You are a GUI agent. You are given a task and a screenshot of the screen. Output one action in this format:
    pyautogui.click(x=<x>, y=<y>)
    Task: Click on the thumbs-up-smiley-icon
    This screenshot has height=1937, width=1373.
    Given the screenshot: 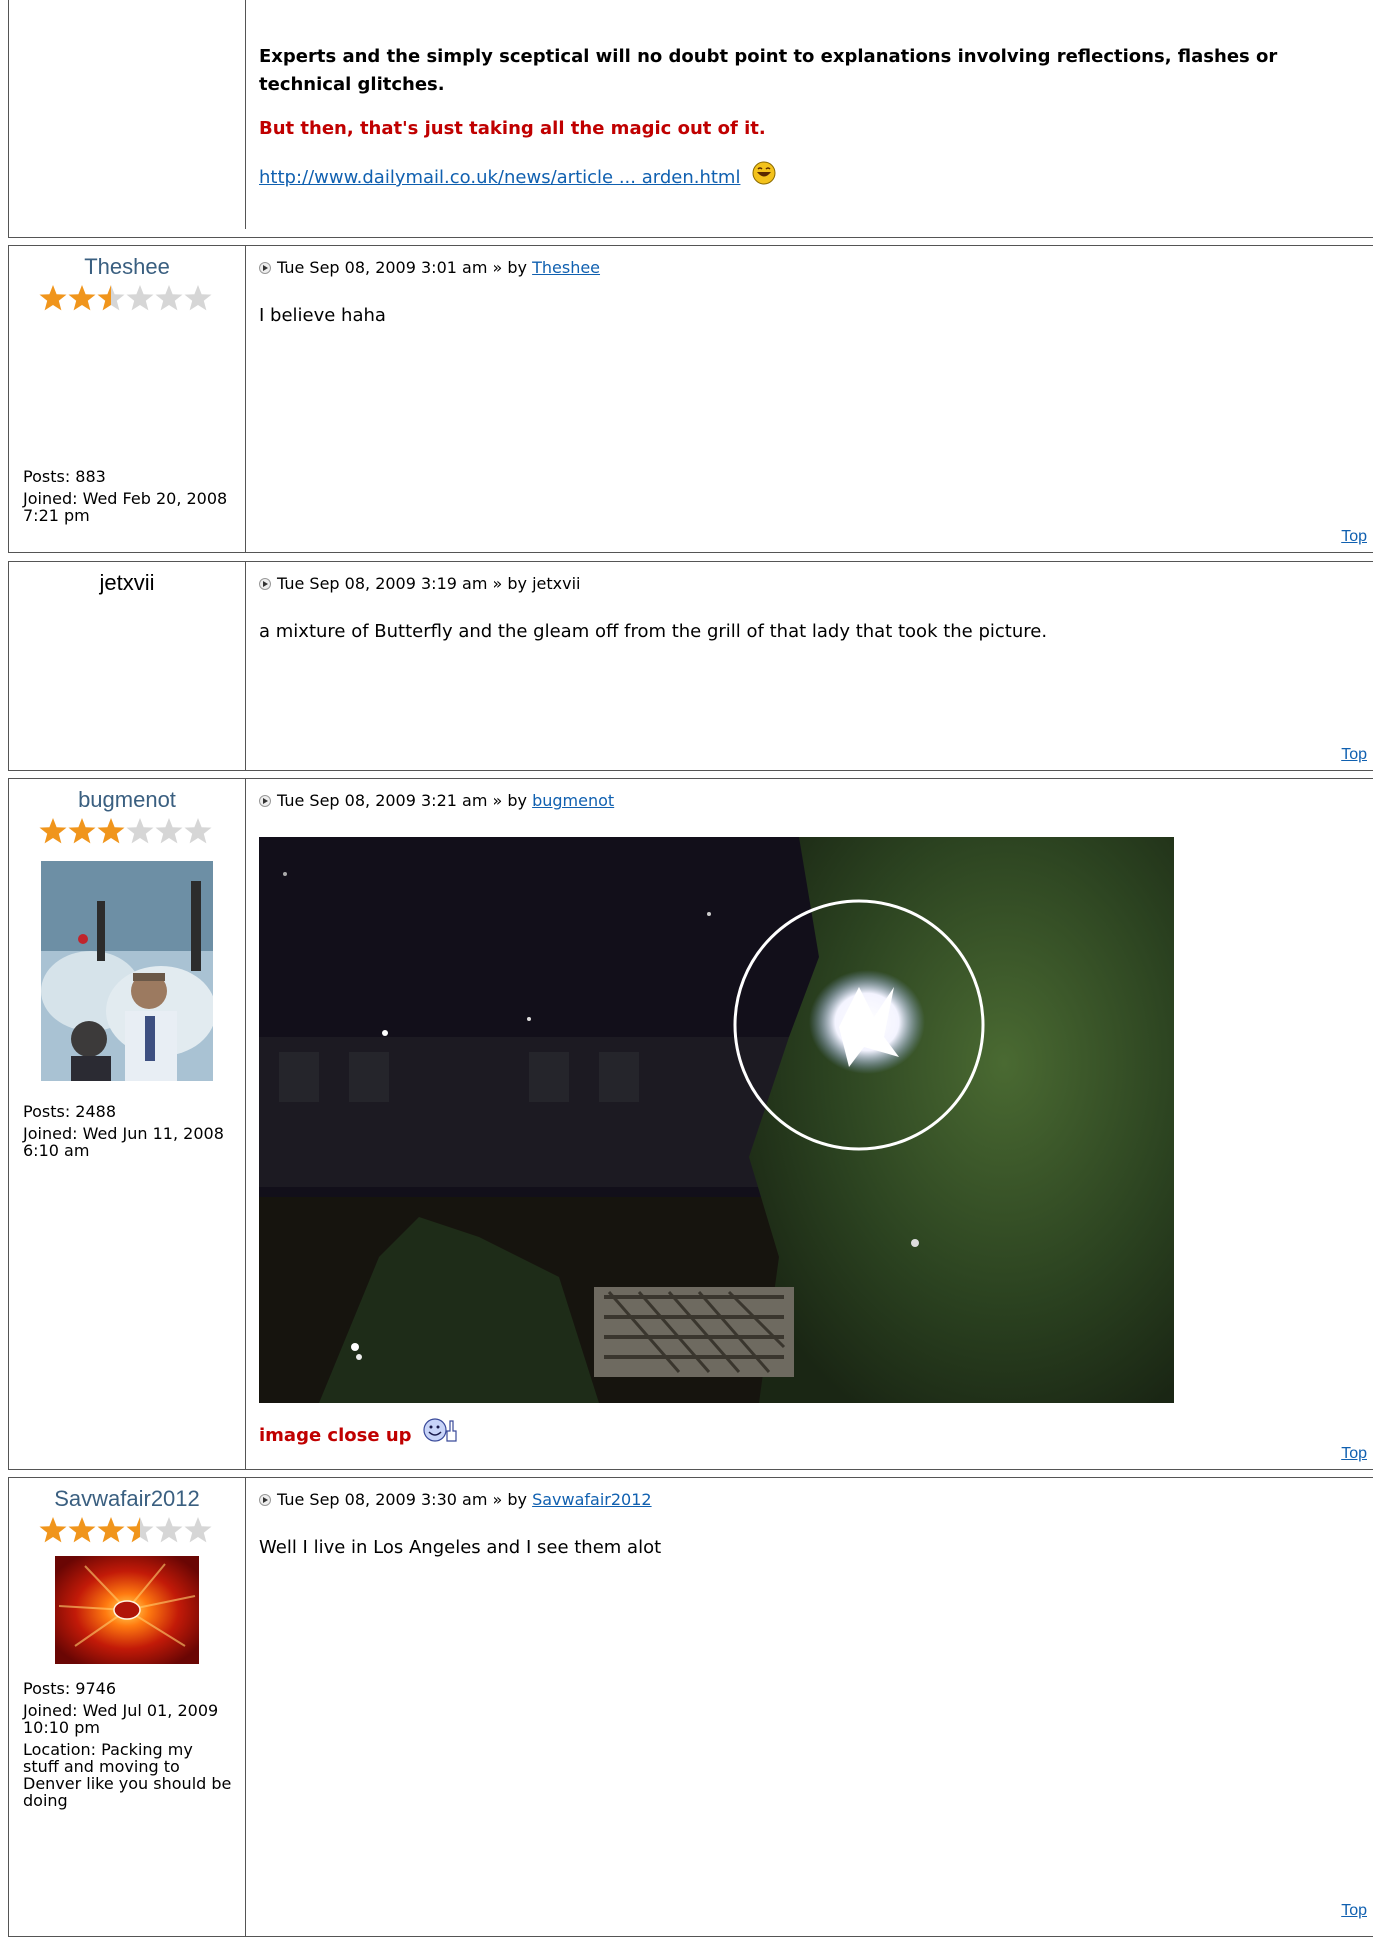 What is the action you would take?
    pyautogui.click(x=440, y=1430)
    